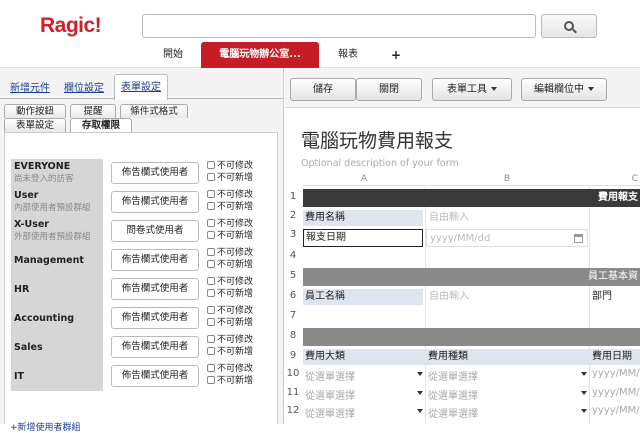 The image size is (640, 433). I want to click on save-button: 儲存, so click(323, 89).